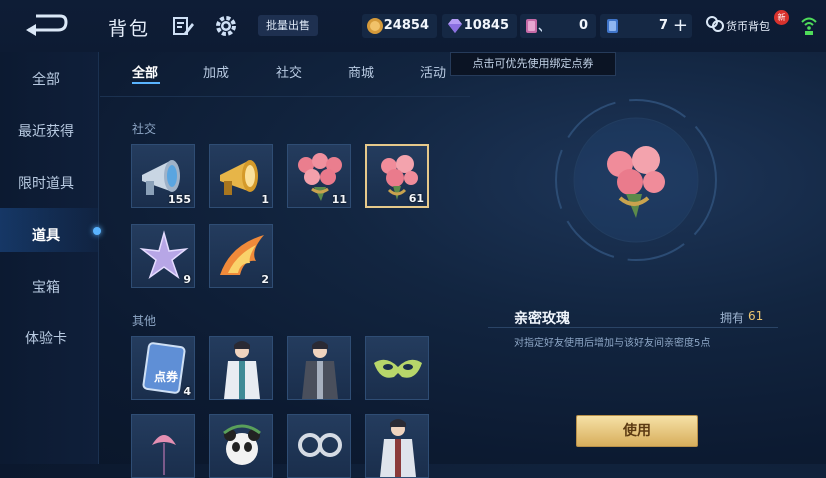 This screenshot has height=478, width=826. What do you see at coordinates (612, 343) in the screenshot?
I see `selected-item-description: 对指定好友使用后增加与该好友间亲密度5点` at bounding box center [612, 343].